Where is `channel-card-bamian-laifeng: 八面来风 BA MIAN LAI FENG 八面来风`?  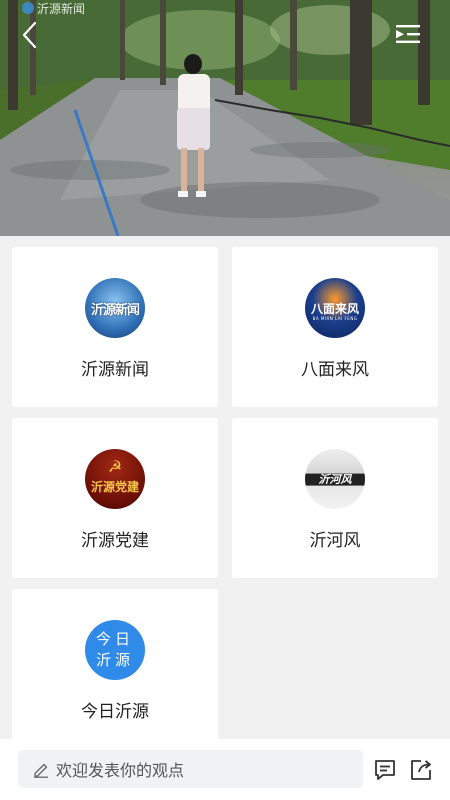 channel-card-bamian-laifeng: 八面来风 BA MIAN LAI FENG 八面来风 is located at coordinates (335, 327).